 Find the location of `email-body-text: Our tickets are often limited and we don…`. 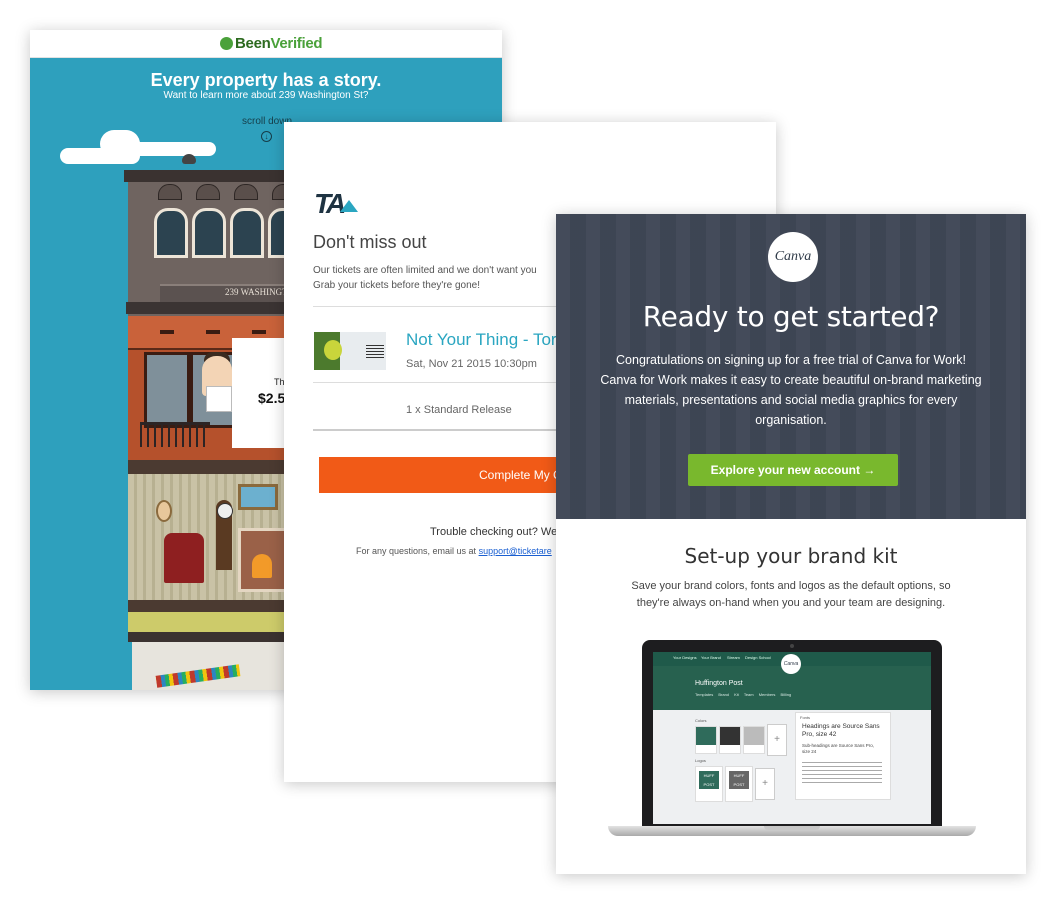

email-body-text: Our tickets are often limited and we don… is located at coordinates (425, 278).